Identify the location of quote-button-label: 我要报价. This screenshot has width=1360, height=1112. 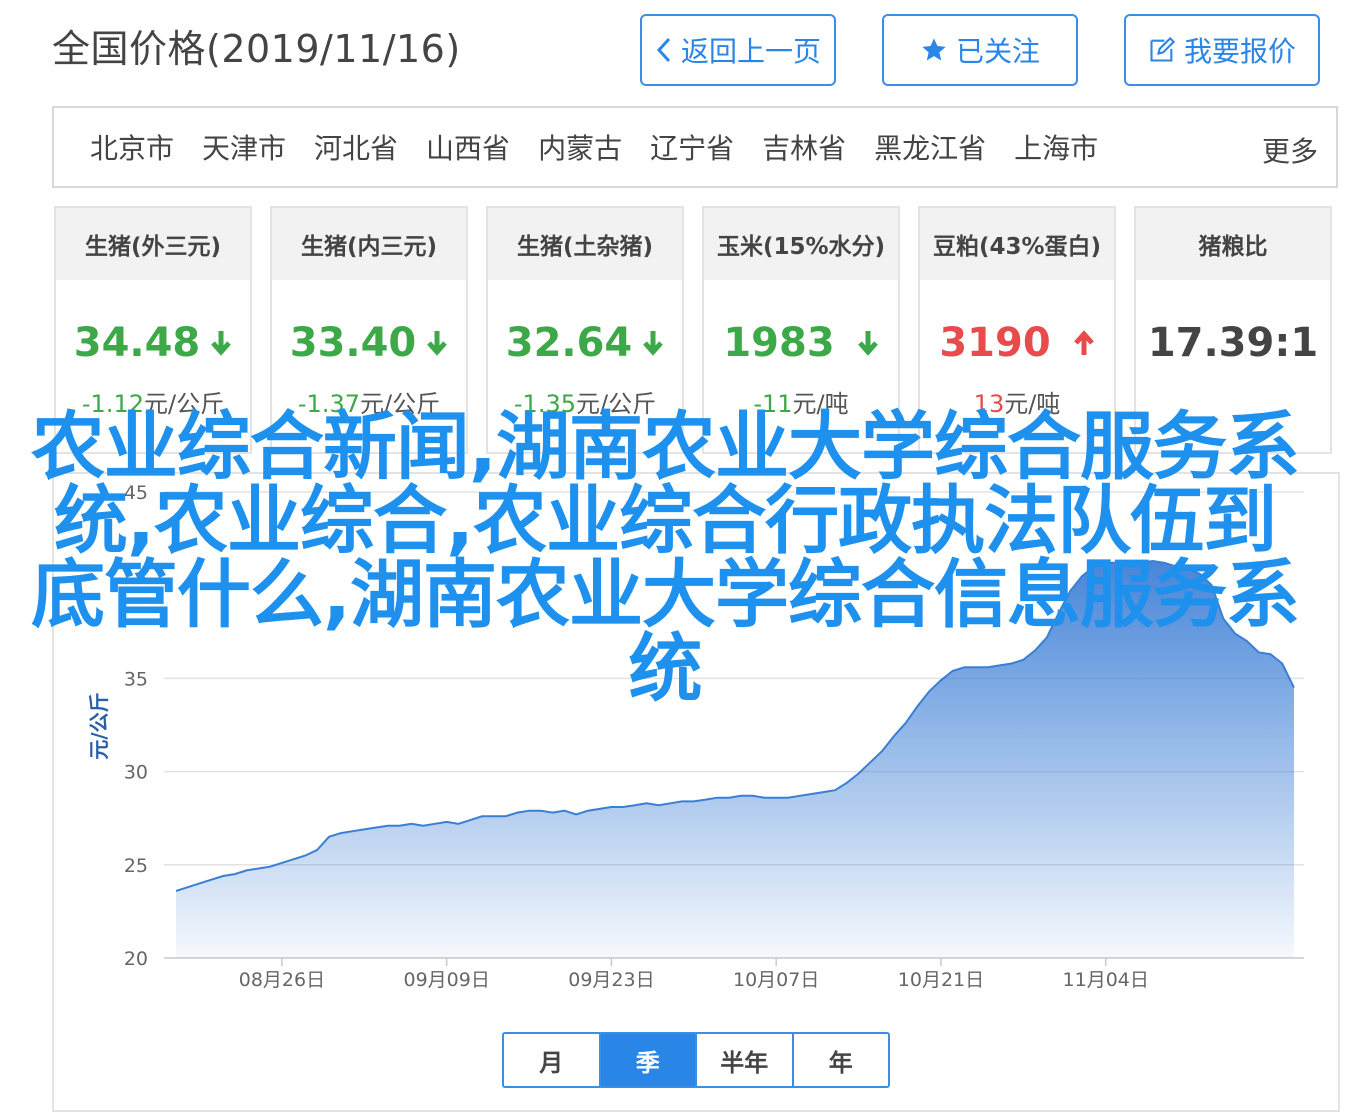
(1239, 51).